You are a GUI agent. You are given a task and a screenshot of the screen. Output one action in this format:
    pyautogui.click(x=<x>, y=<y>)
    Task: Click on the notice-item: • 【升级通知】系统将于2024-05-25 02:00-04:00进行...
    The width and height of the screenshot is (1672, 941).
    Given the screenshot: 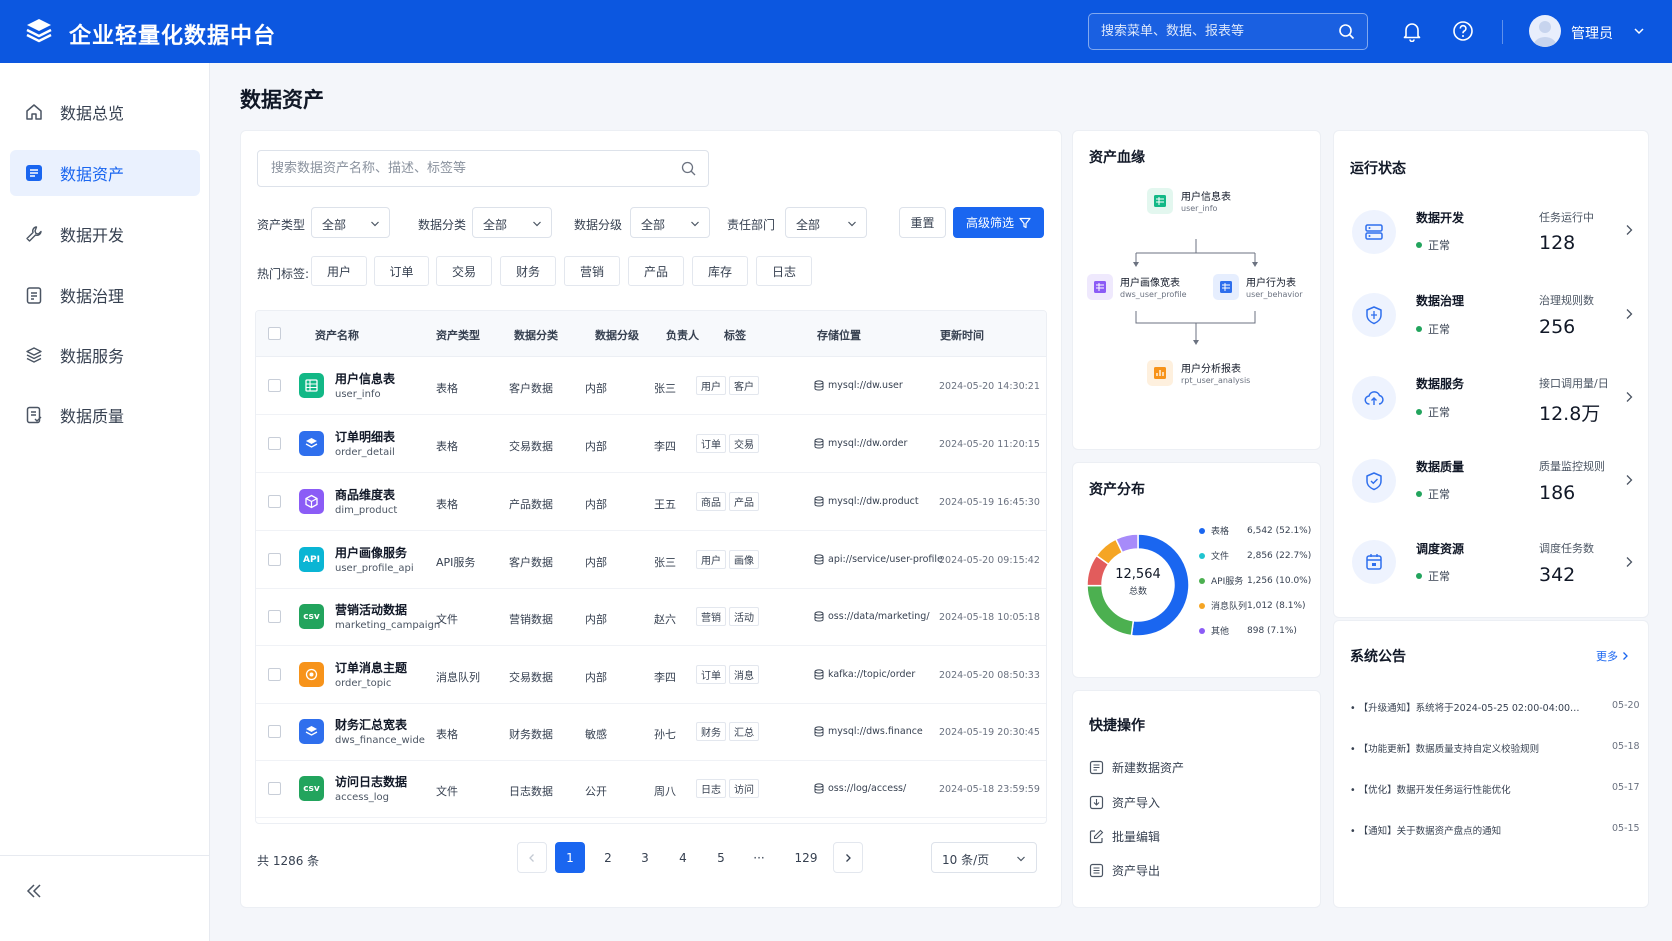 What is the action you would take?
    pyautogui.click(x=1465, y=707)
    